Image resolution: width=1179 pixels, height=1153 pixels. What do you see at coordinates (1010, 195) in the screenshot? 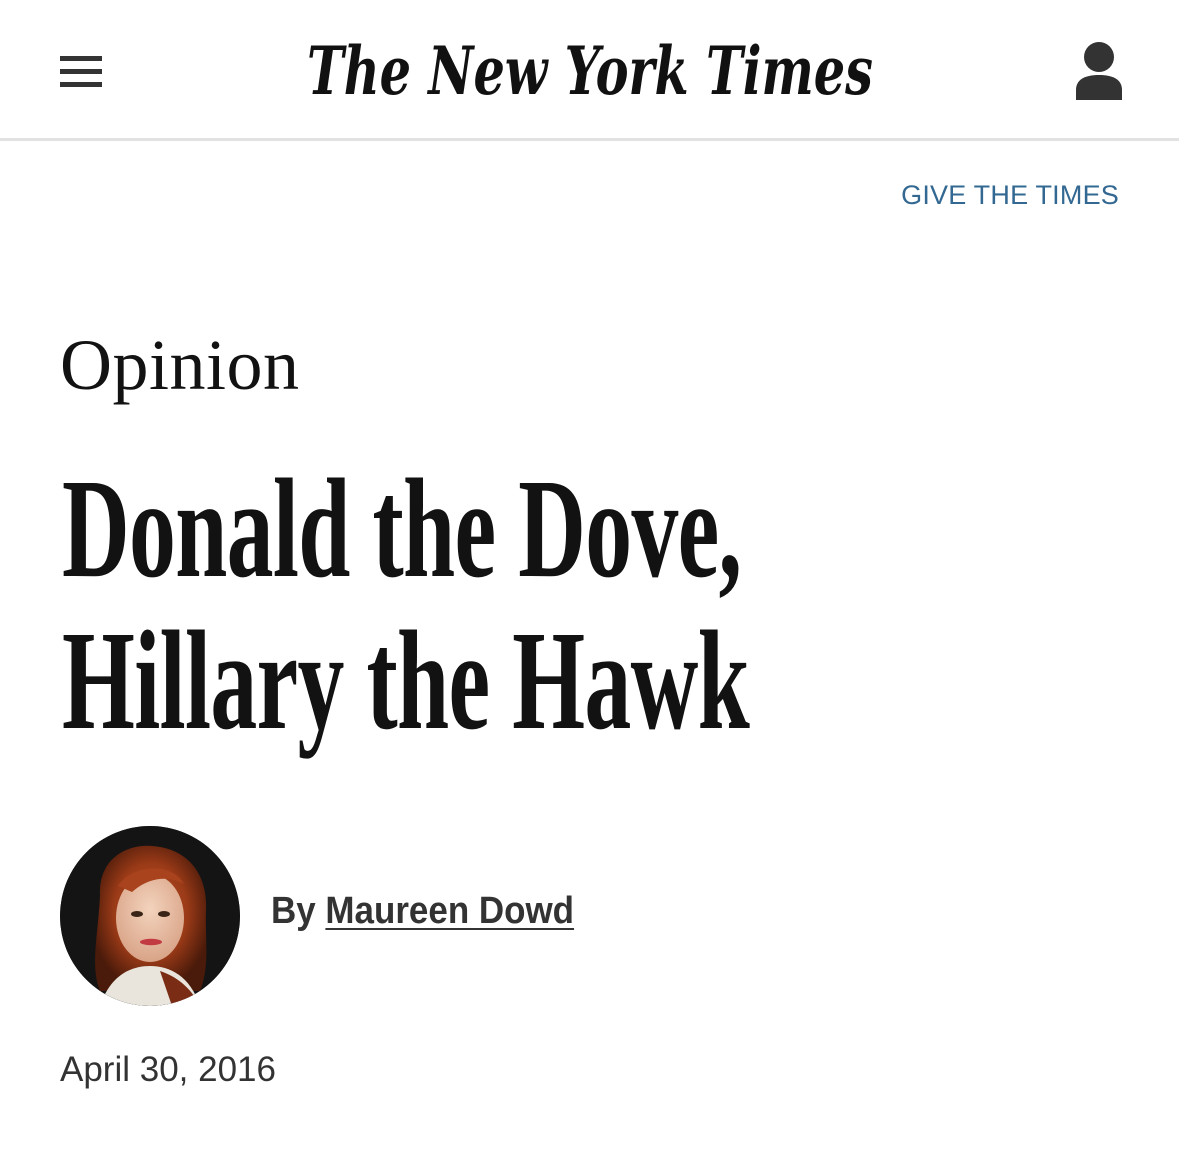
I see `give-the-times-link: GIVE THE TIMES` at bounding box center [1010, 195].